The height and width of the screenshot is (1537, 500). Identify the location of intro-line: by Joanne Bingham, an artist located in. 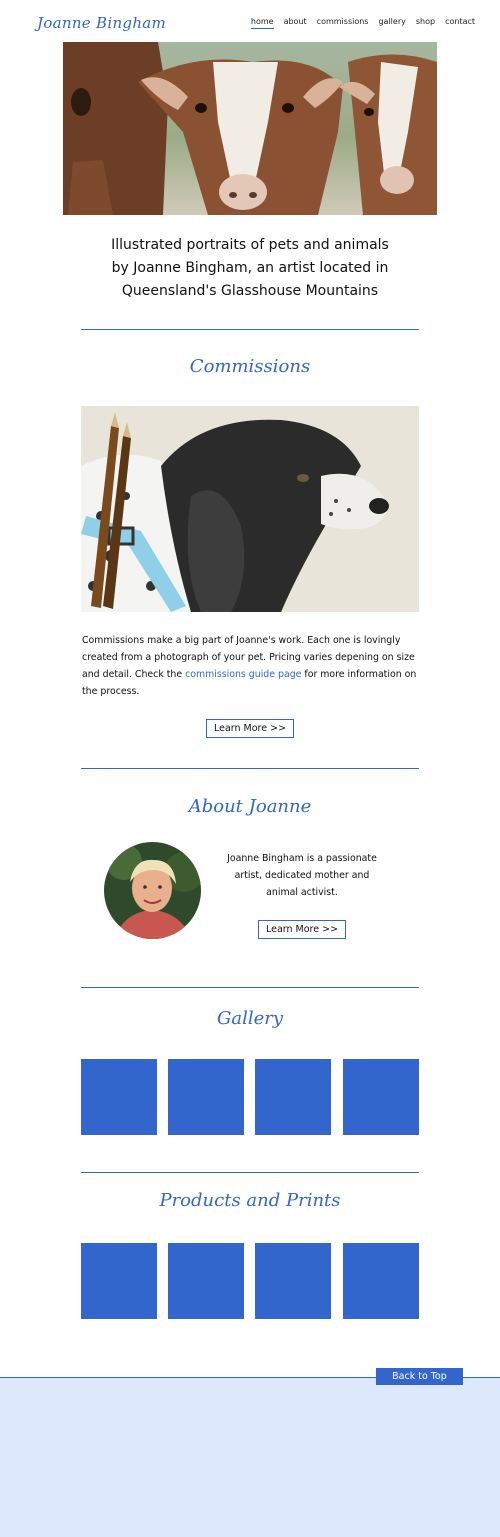
(250, 268).